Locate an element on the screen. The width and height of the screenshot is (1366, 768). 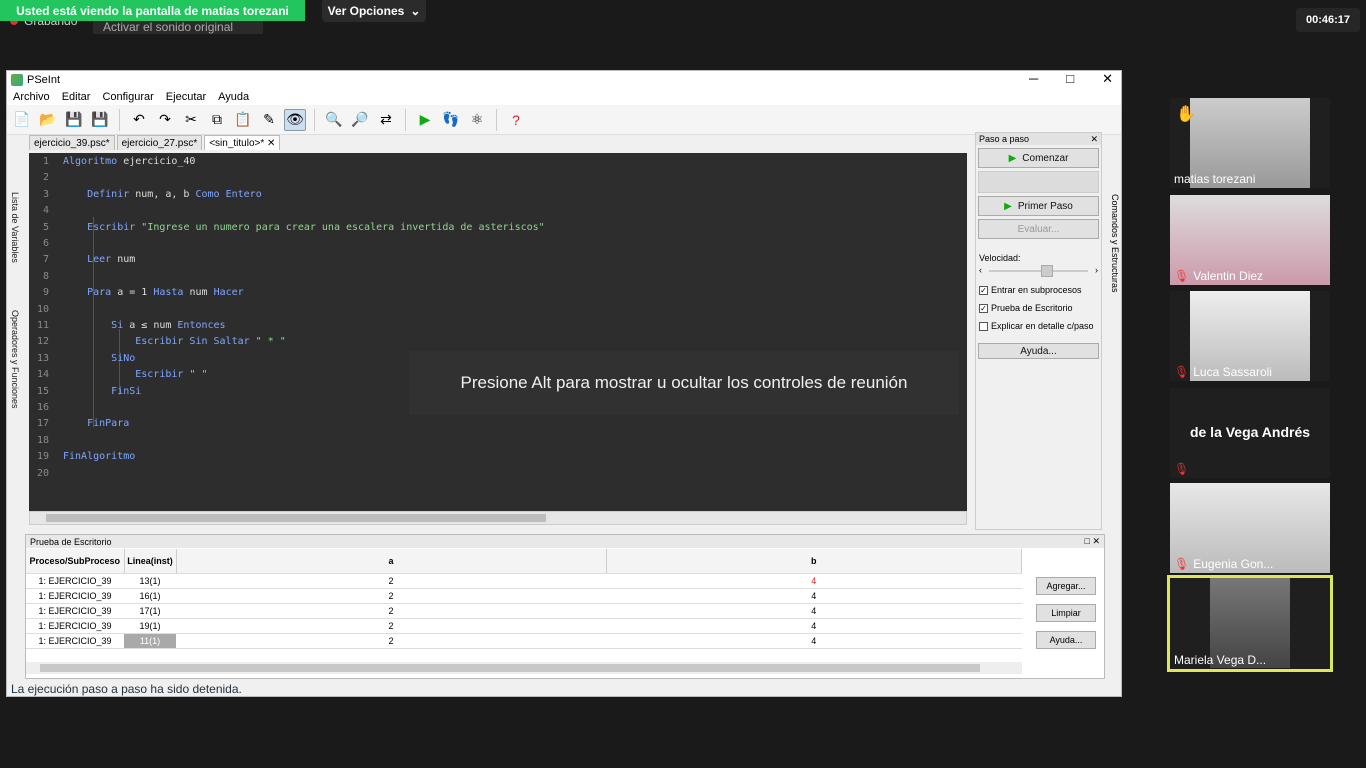
participant-tile: ✋ matias torezani is located at coordinates (1250, 143).